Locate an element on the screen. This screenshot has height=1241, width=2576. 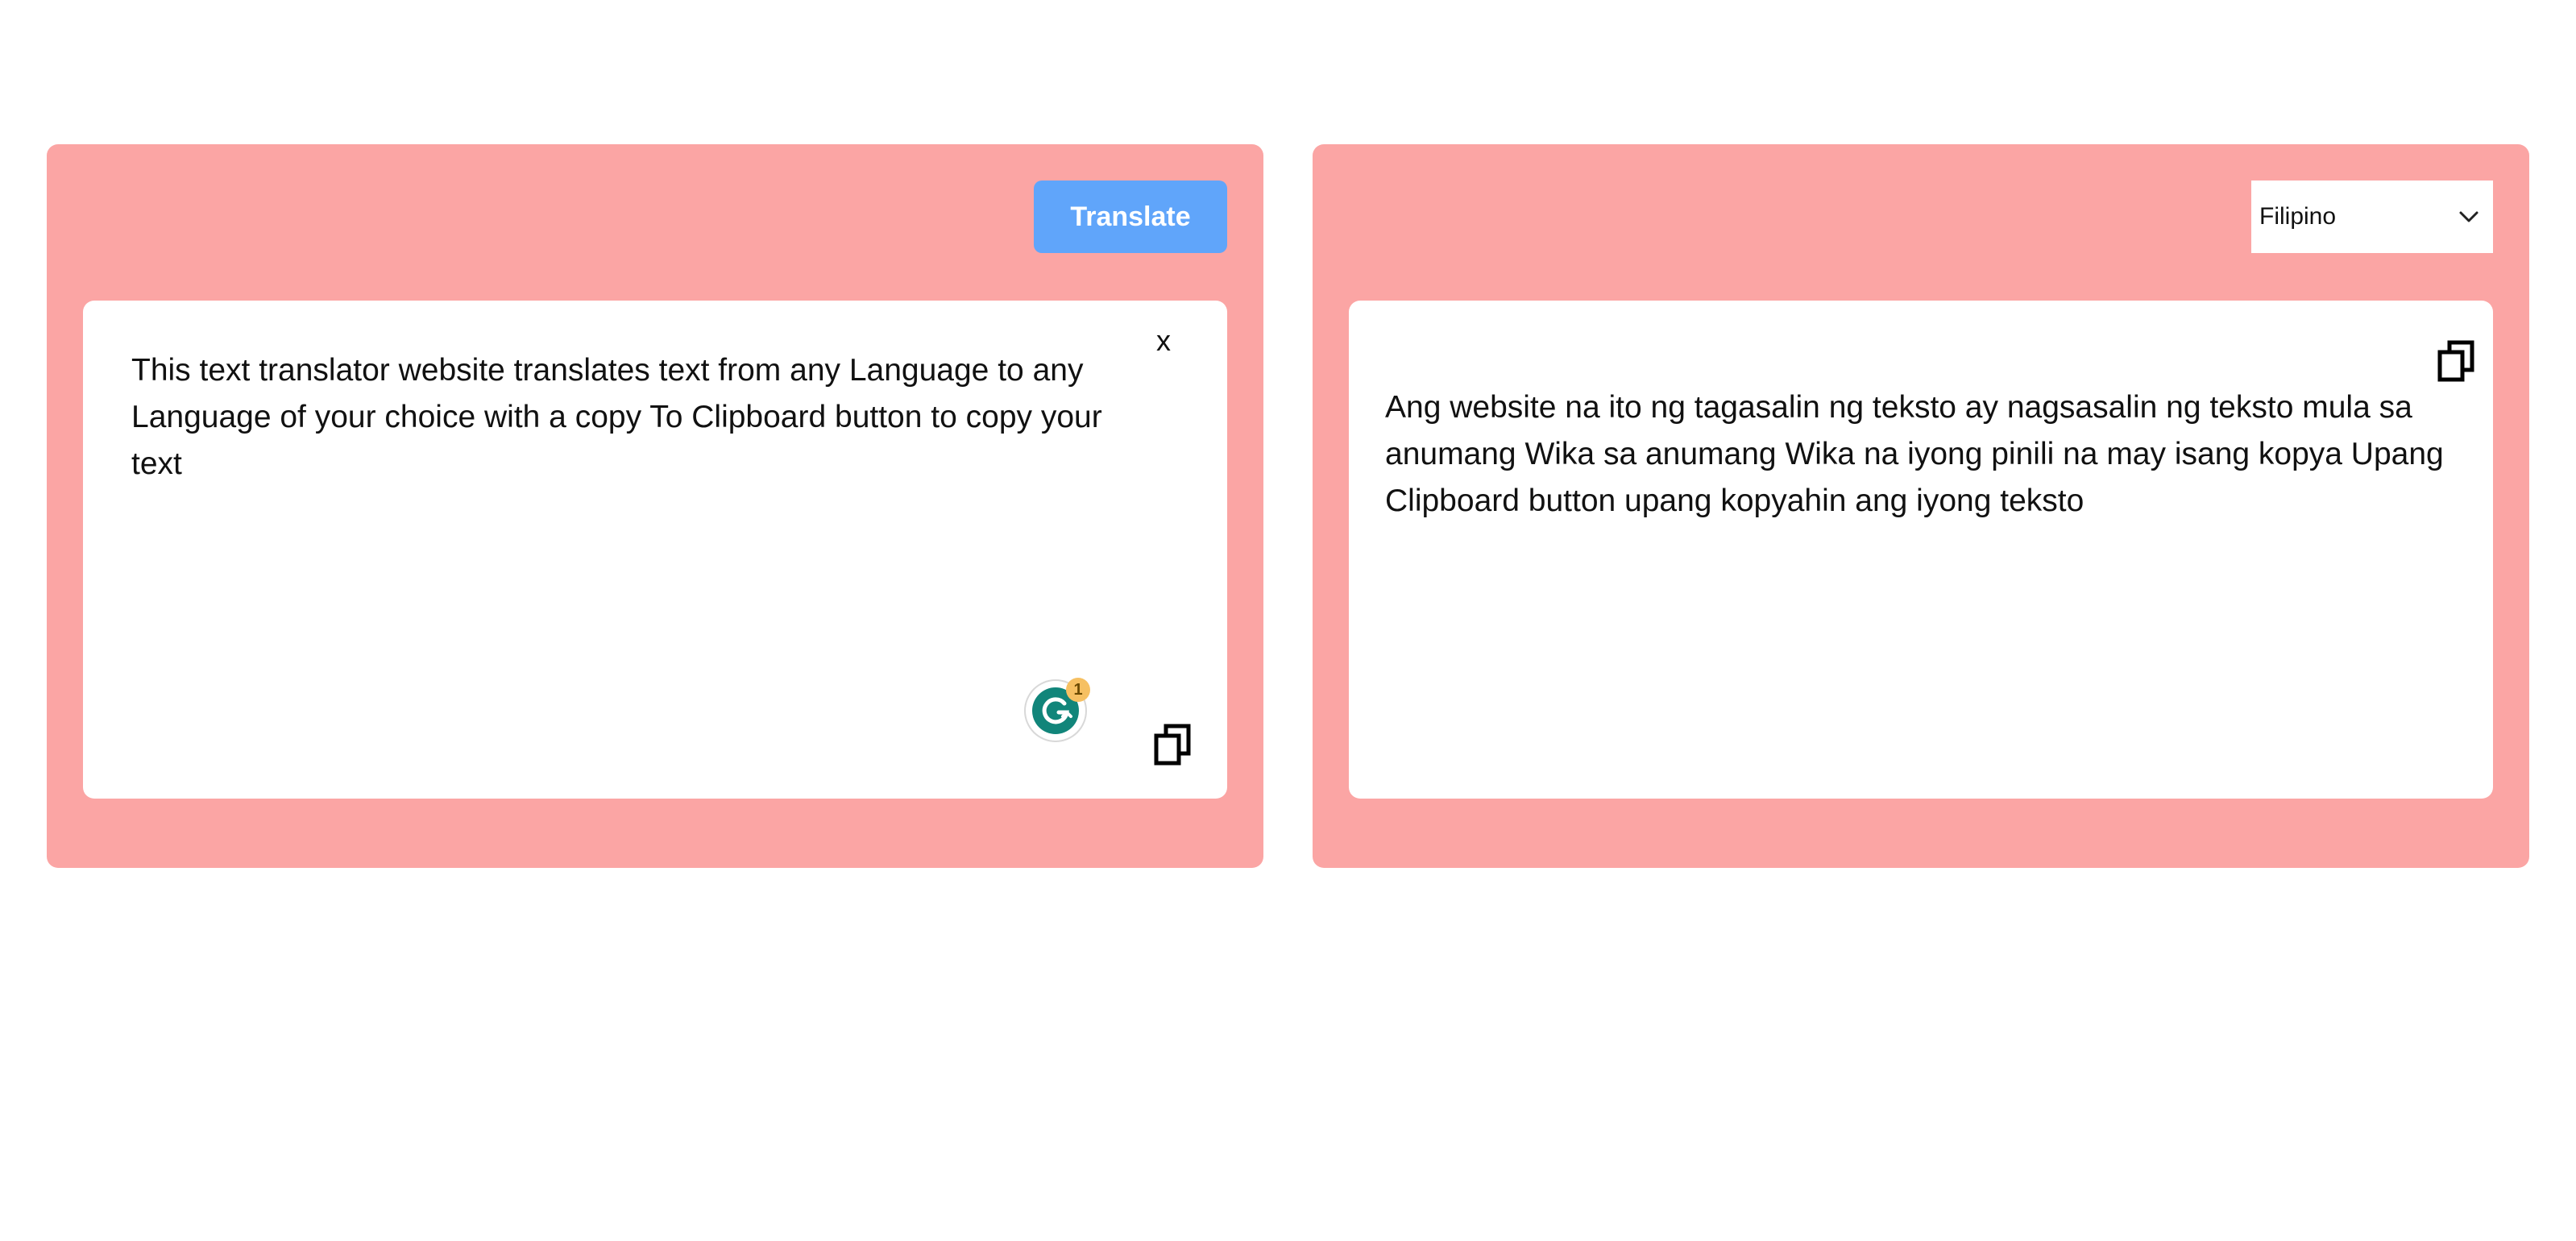
chevron-down-icon is located at coordinates (2469, 216).